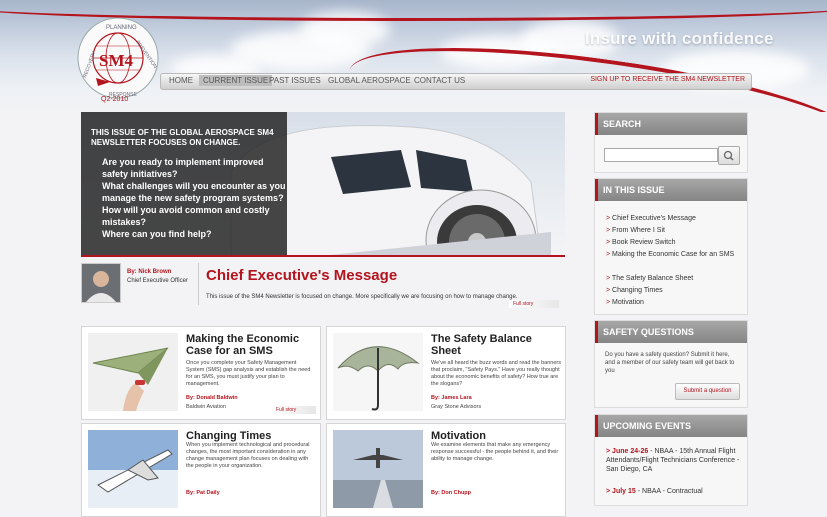 The width and height of the screenshot is (827, 517). I want to click on ceo-avatar, so click(101, 283).